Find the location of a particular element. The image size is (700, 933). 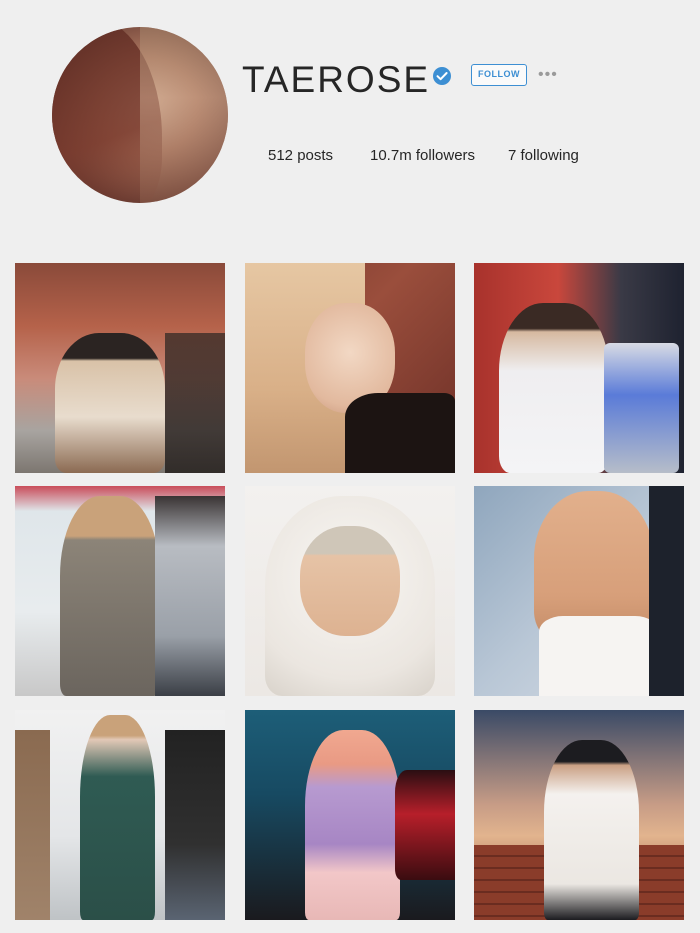

profile-avatar is located at coordinates (140, 115).